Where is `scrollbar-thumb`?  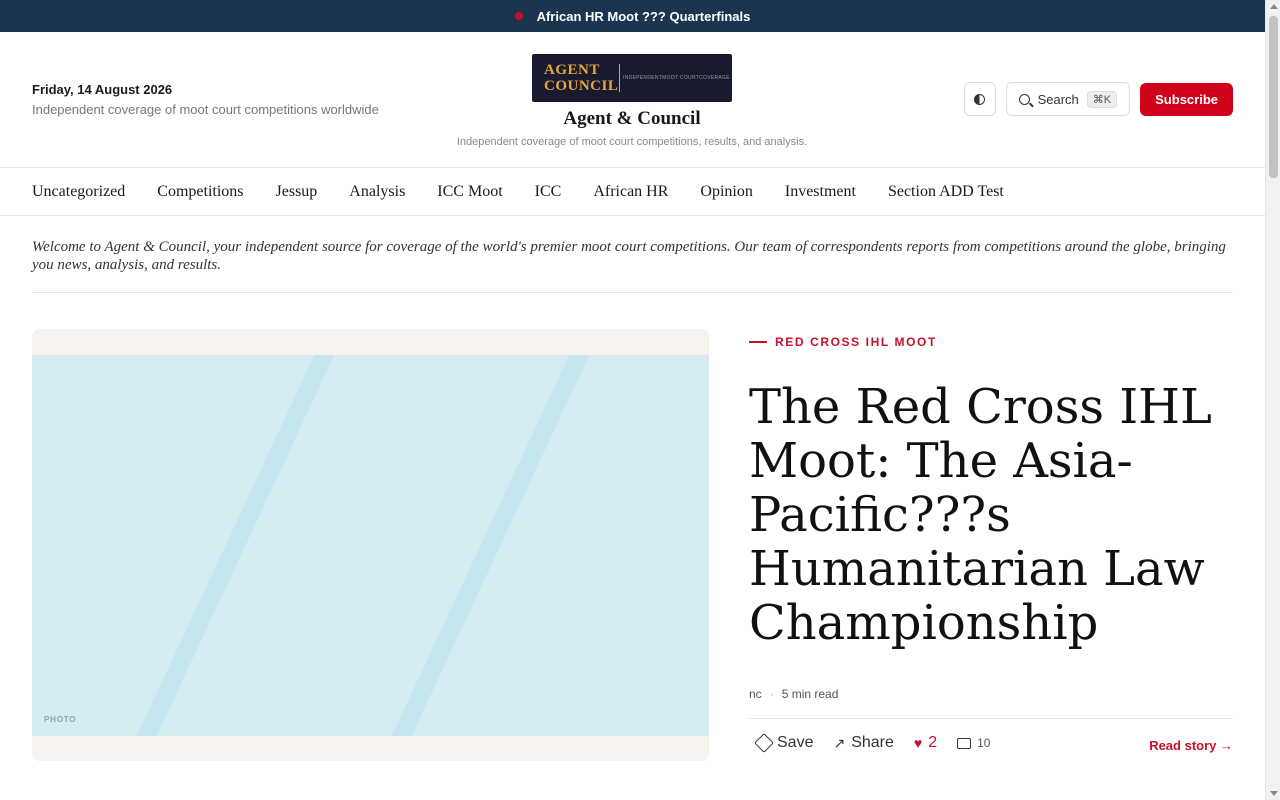 scrollbar-thumb is located at coordinates (1273, 97).